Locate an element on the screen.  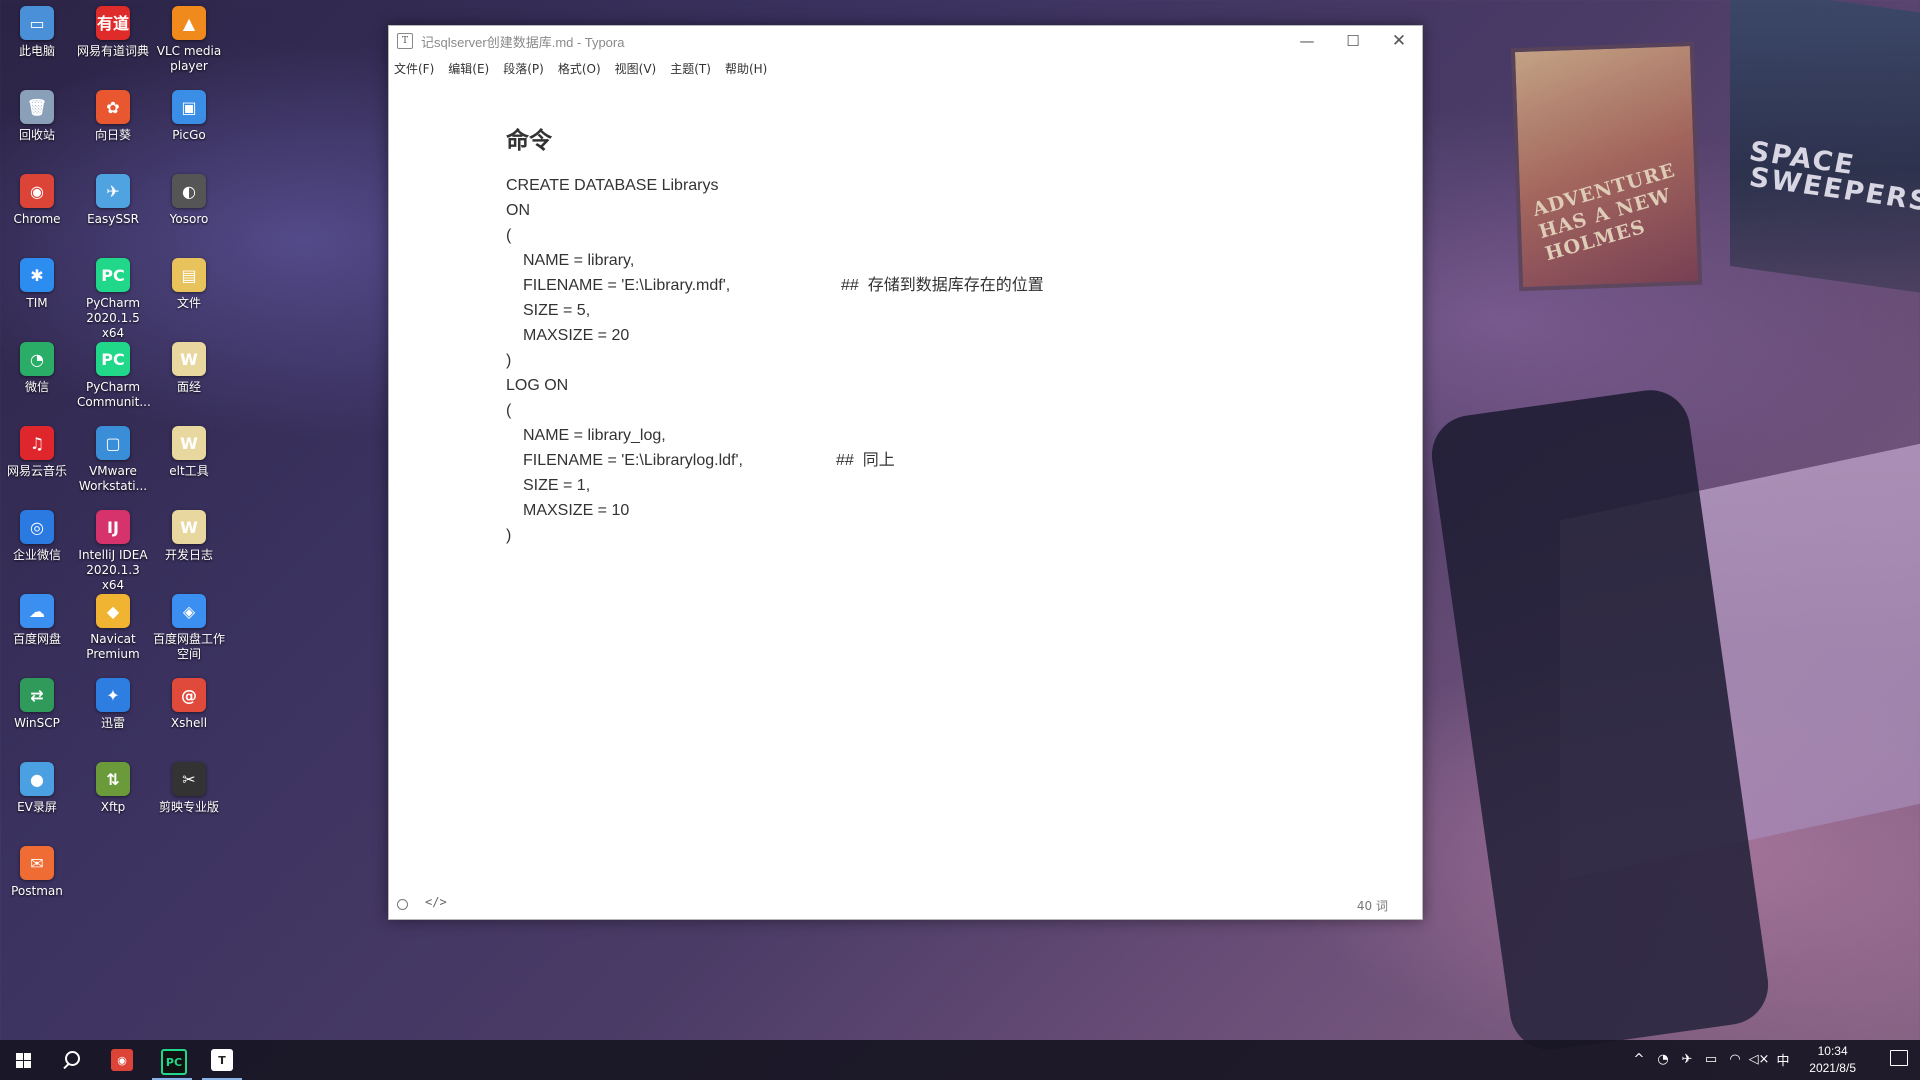
desktop-shortcut-label: 迅雷 is located at coordinates (112, 723).